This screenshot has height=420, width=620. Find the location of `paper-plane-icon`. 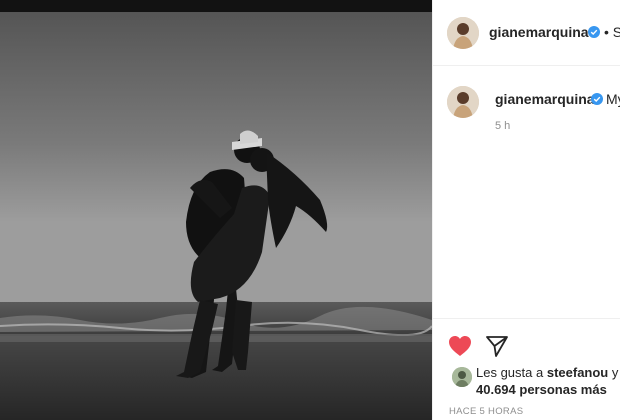

paper-plane-icon is located at coordinates (497, 346).